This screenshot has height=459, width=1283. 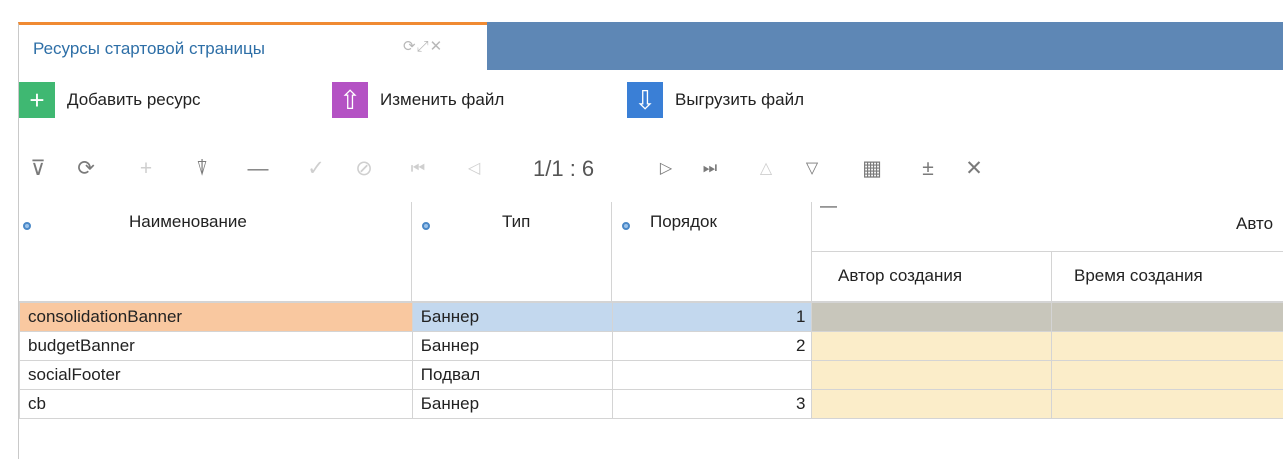 I want to click on upload-arrow-icon: ⇧, so click(x=350, y=100).